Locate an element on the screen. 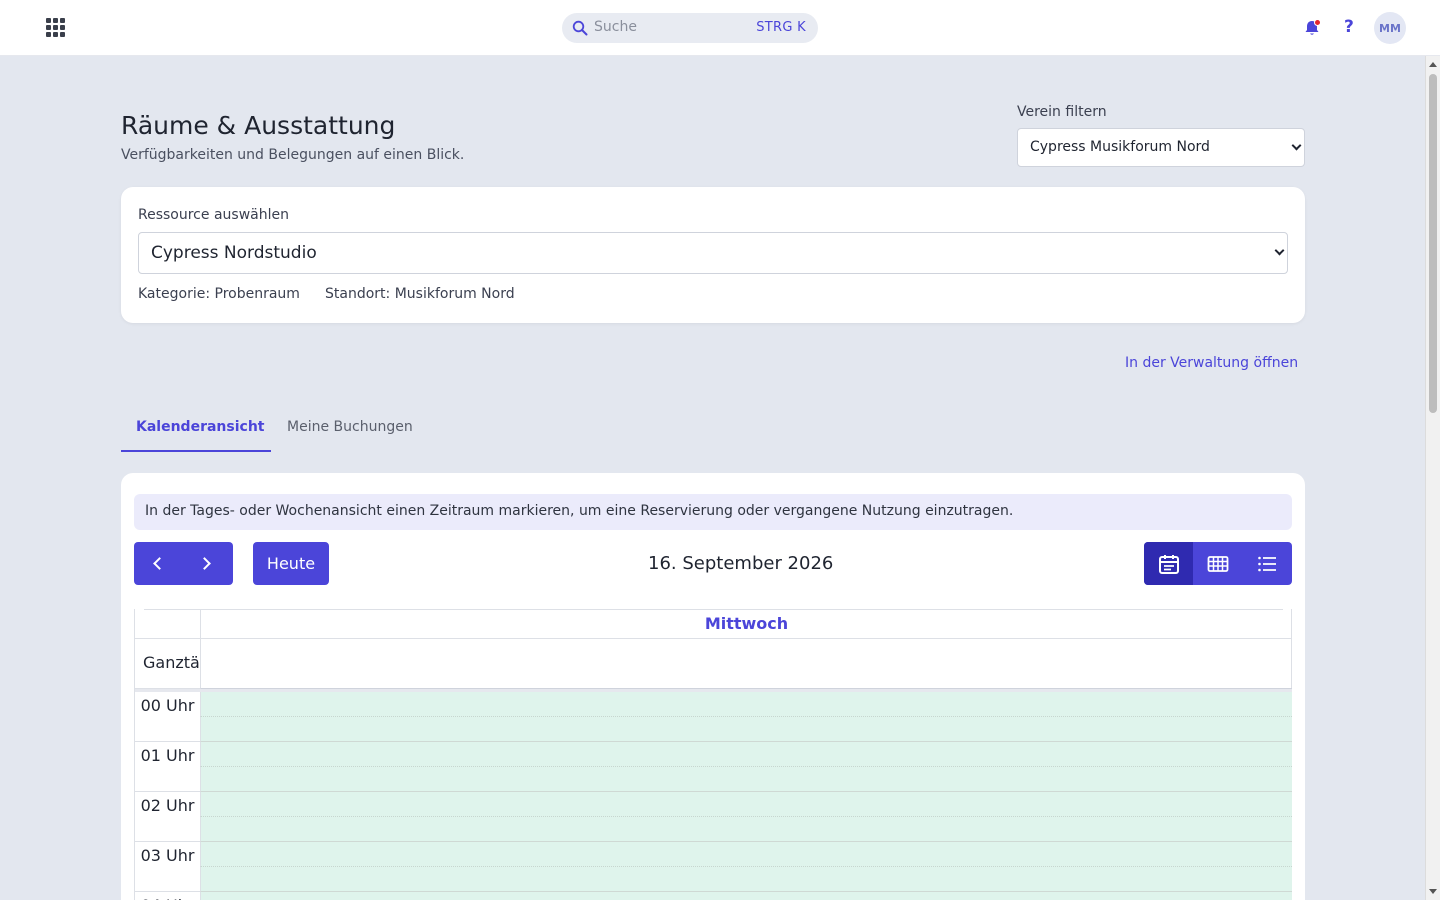 The image size is (1440, 900). hour-label: 03 Uhr is located at coordinates (167, 867).